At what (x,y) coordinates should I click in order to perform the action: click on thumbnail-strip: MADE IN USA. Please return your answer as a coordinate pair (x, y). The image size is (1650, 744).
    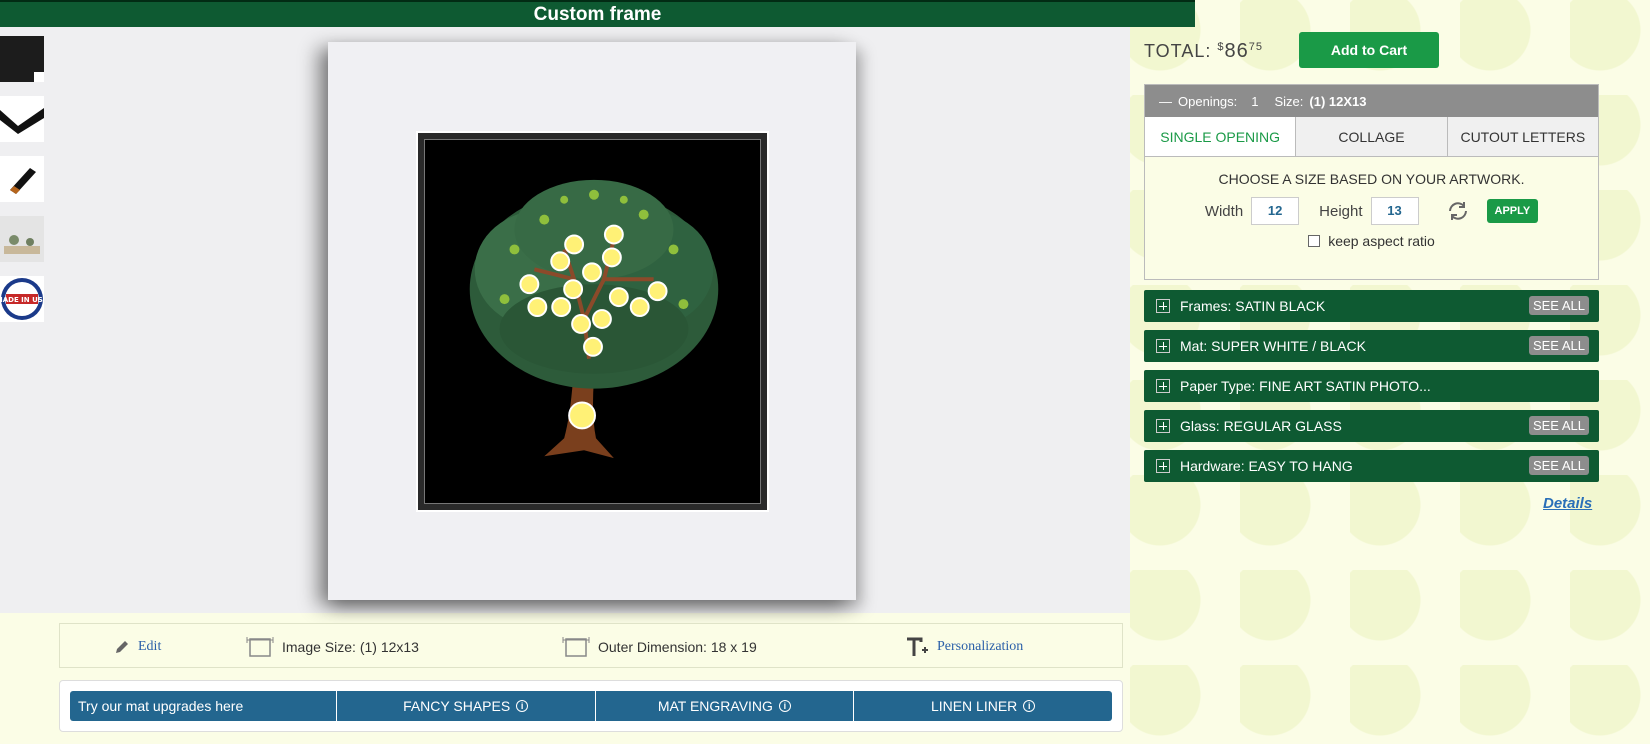
    Looking at the image, I should click on (22, 186).